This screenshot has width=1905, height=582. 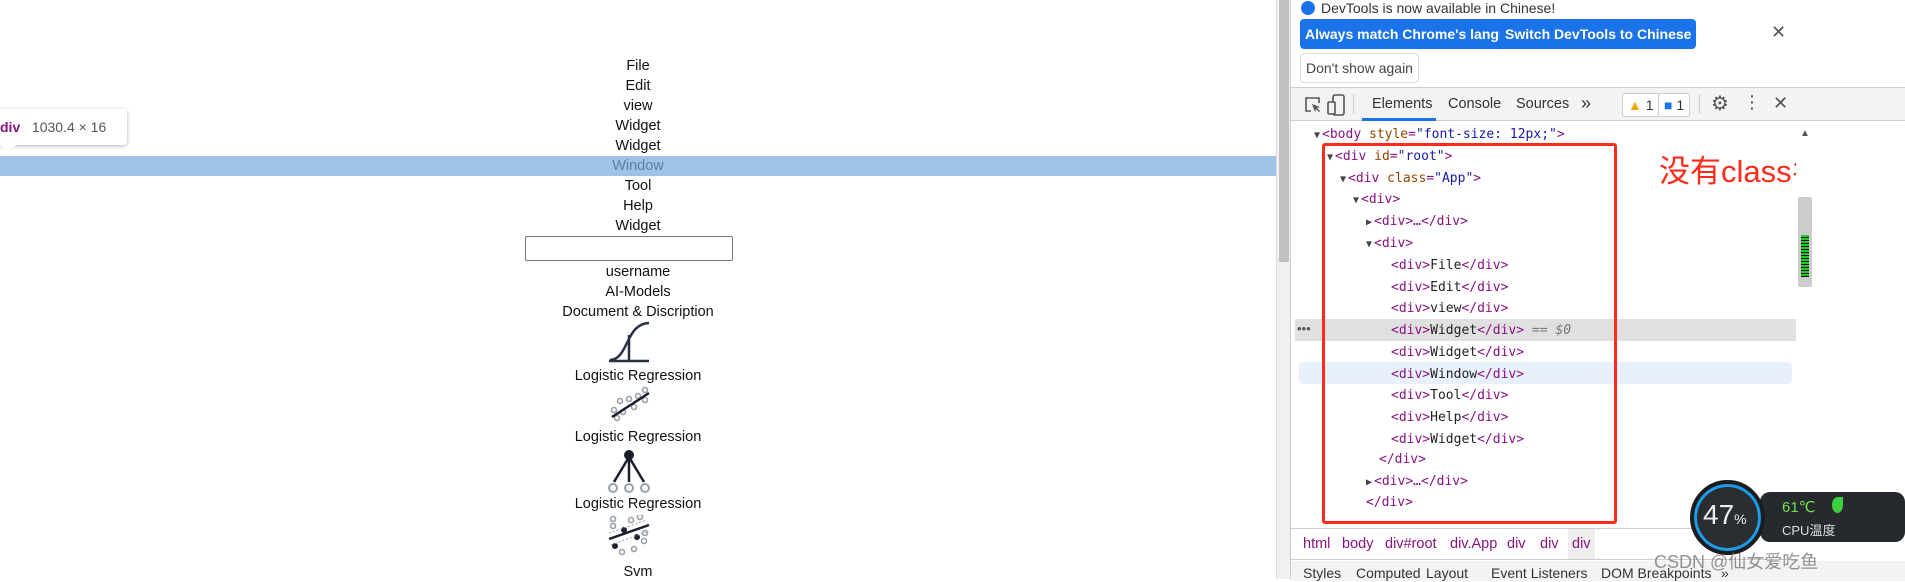 I want to click on linear-regression-icon, so click(x=630, y=405).